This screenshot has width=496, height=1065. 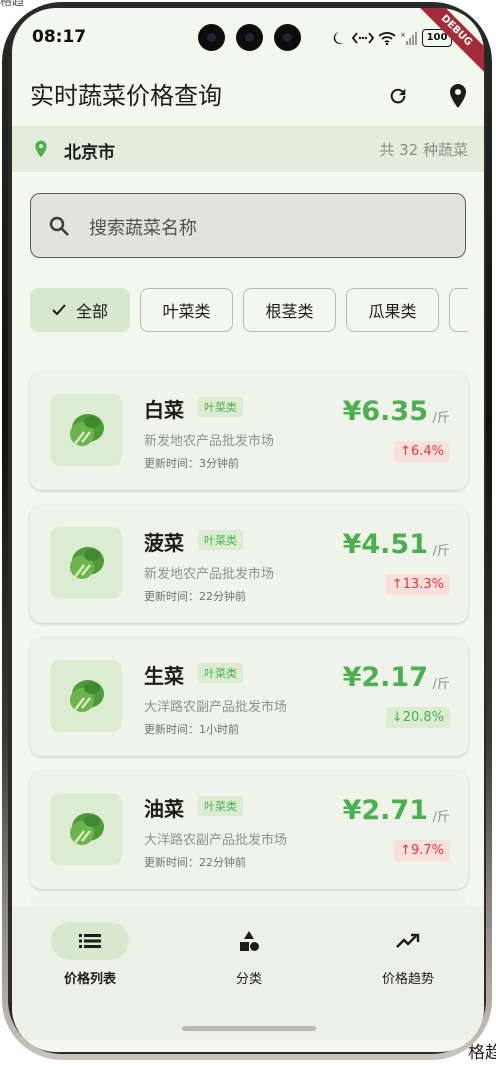 I want to click on location-bar: 北京市 共 32 种蔬菜, so click(x=248, y=149).